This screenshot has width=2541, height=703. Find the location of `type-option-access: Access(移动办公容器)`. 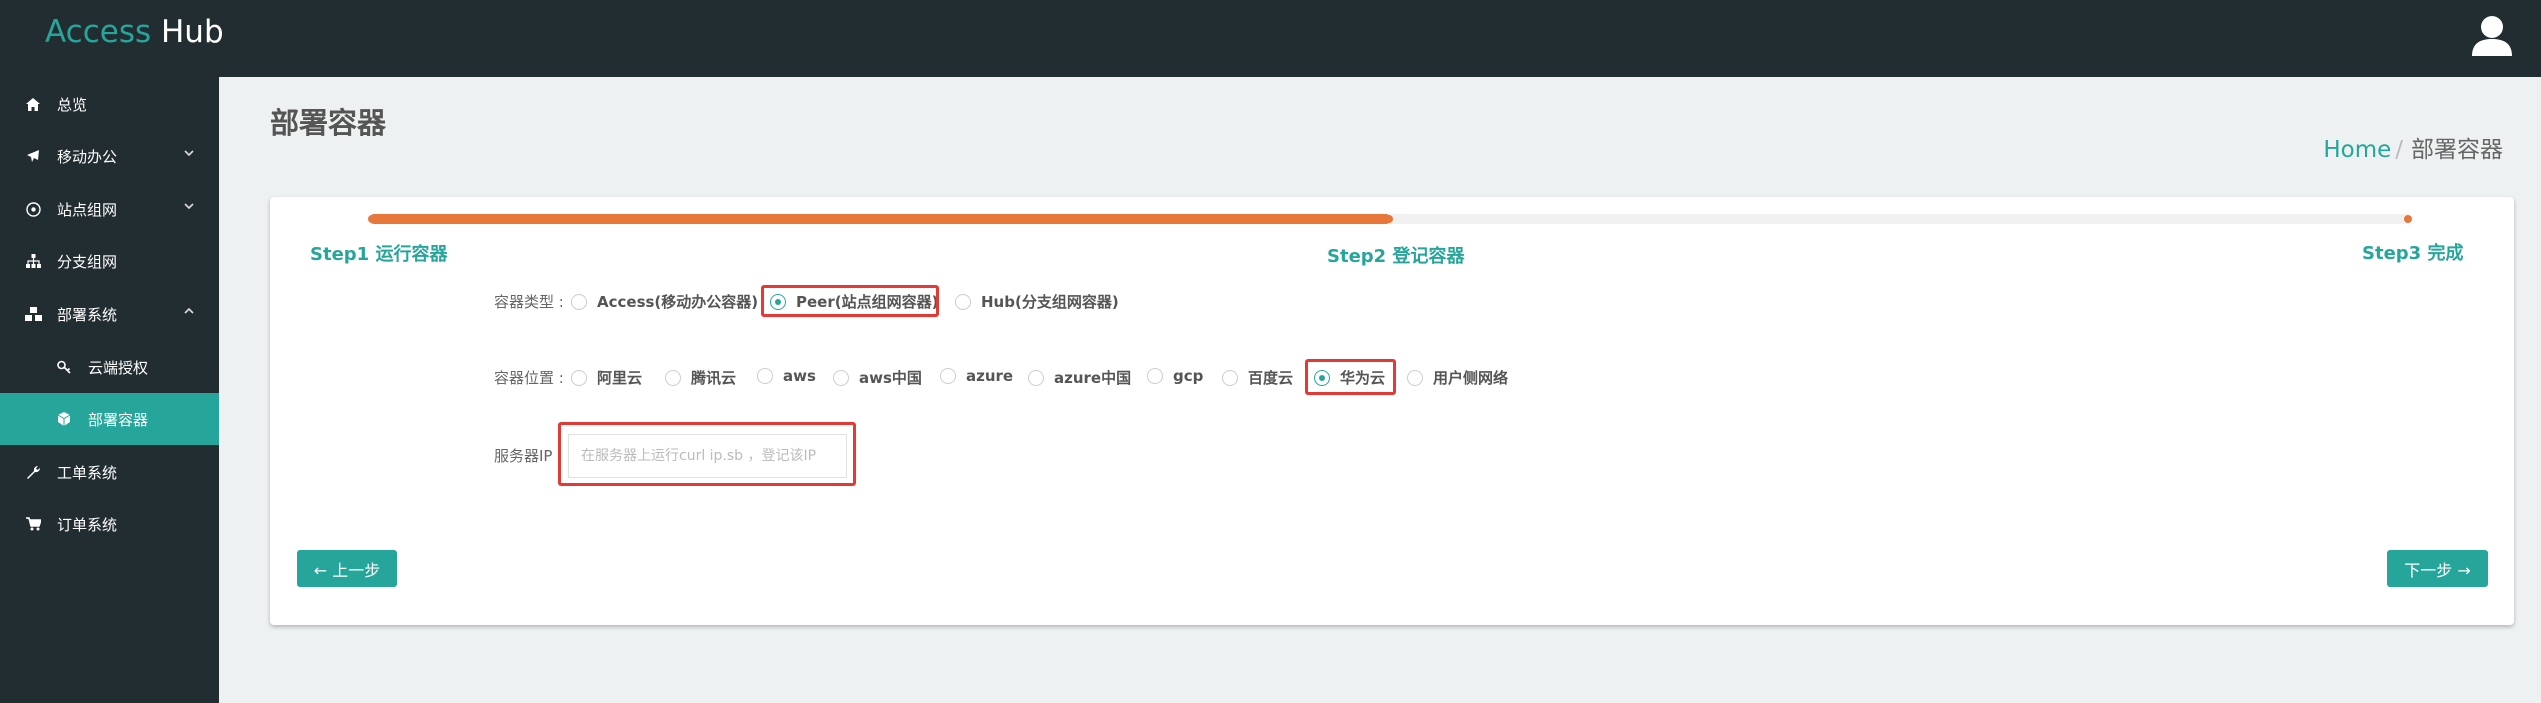

type-option-access: Access(移动办公容器) is located at coordinates (664, 301).